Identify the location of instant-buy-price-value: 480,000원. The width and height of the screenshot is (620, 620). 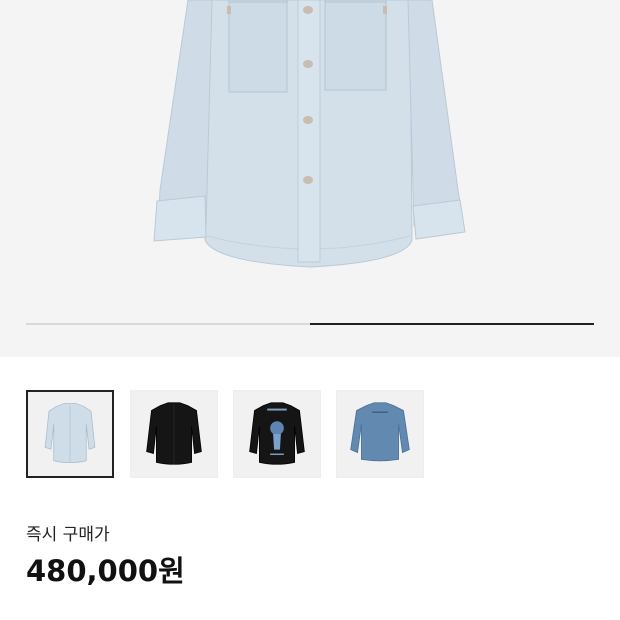
(105, 571).